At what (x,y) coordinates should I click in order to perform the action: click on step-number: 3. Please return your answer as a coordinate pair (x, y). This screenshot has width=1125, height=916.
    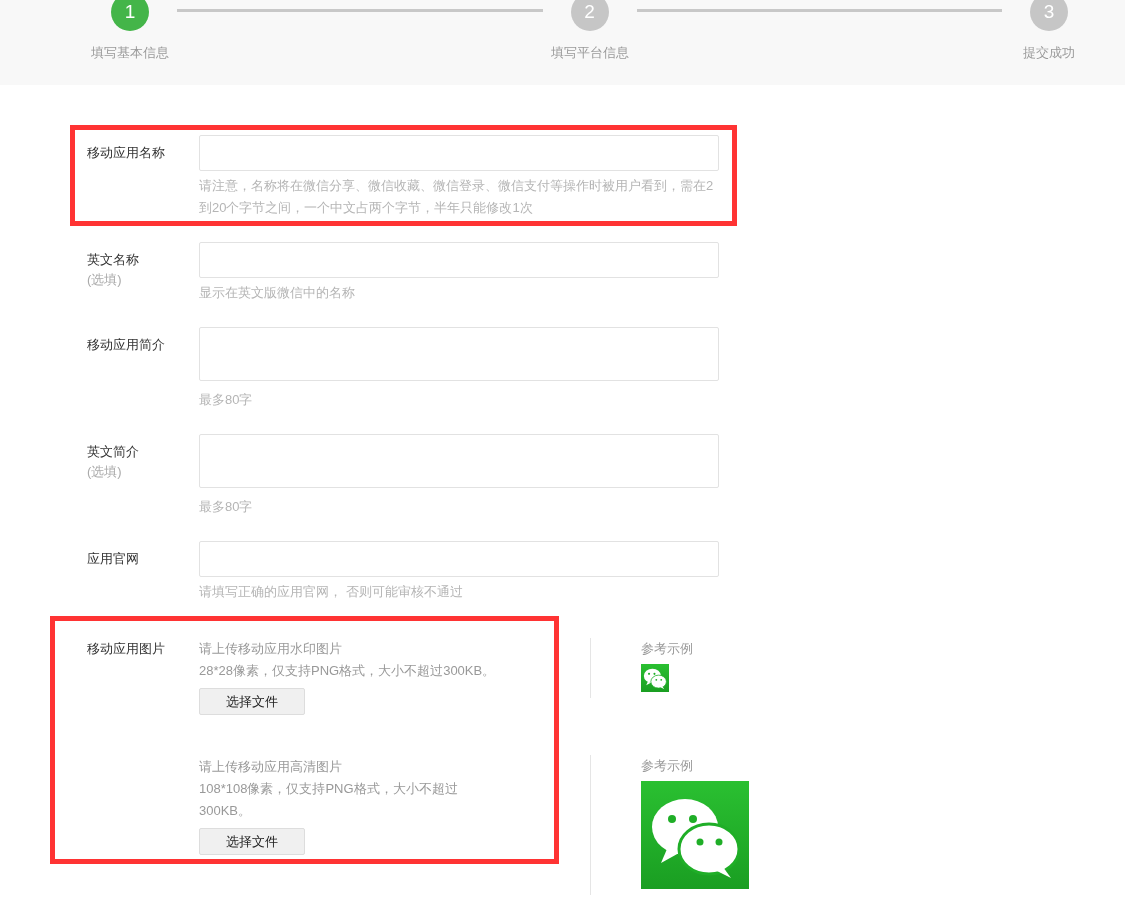
    Looking at the image, I should click on (1049, 15).